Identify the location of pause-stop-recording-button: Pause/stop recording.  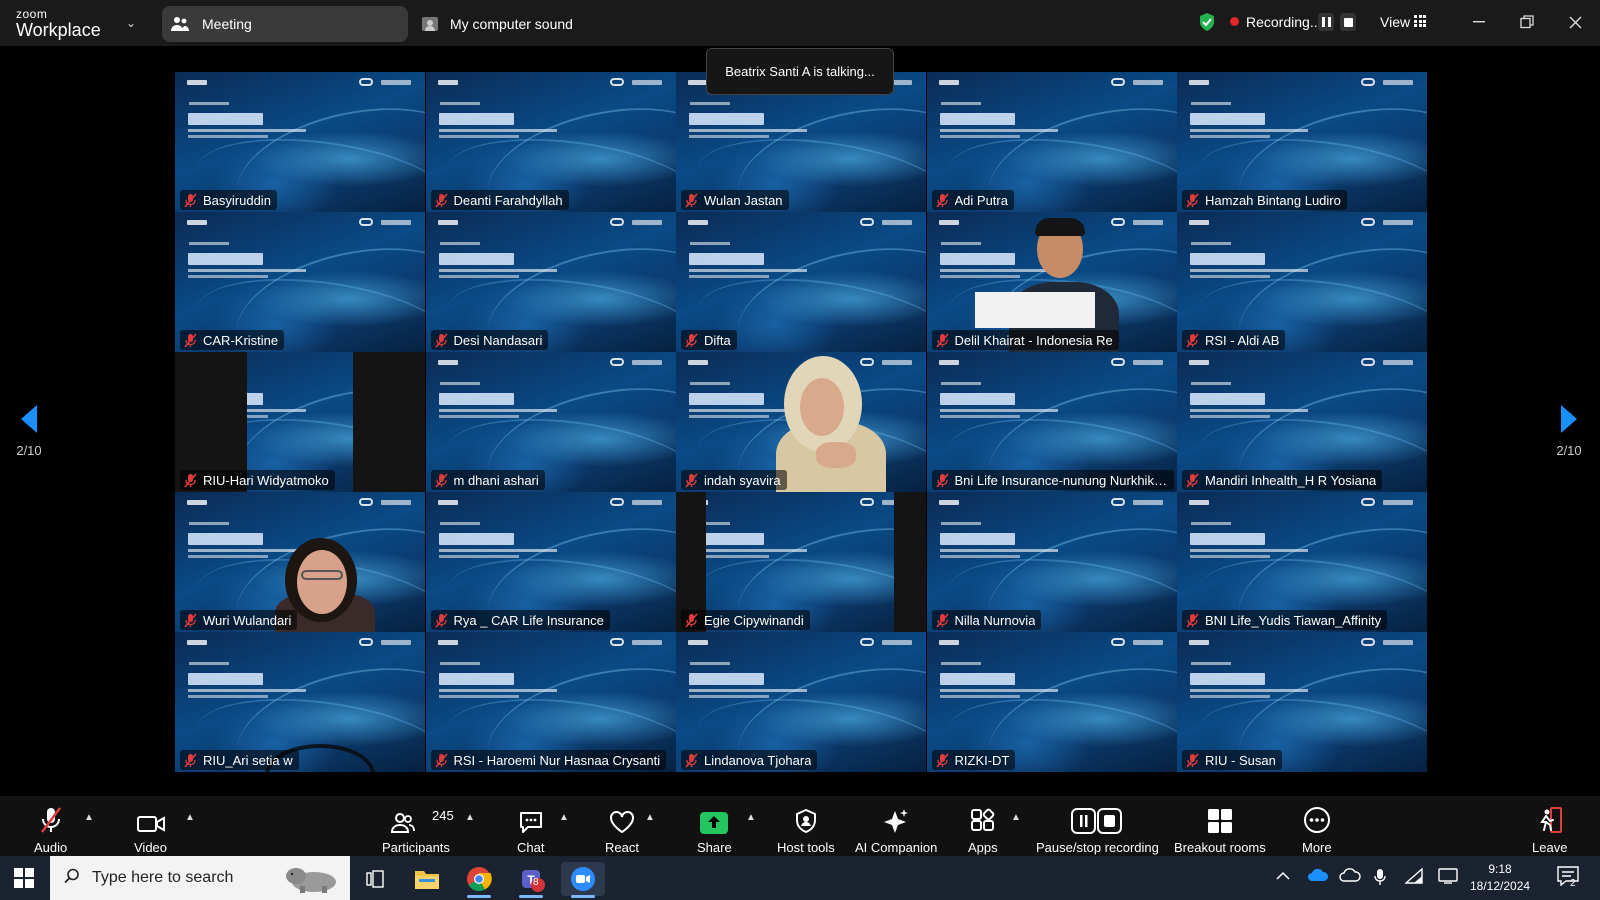
(1097, 830).